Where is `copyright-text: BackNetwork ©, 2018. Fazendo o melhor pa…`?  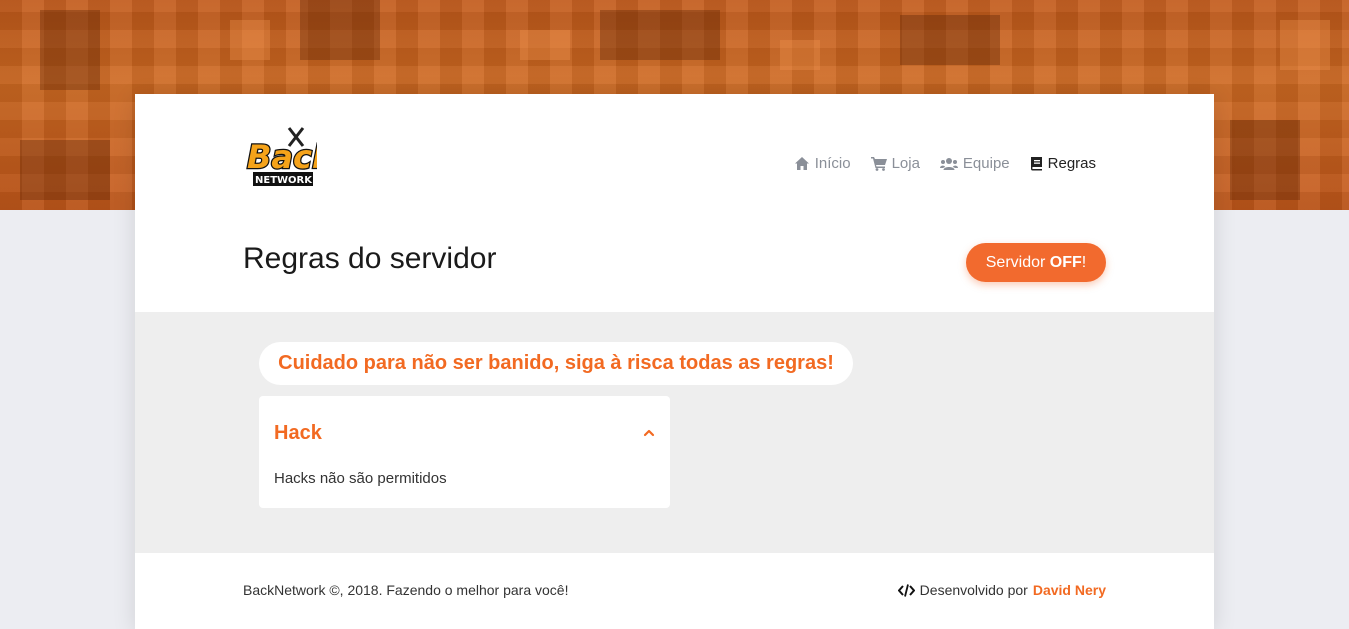
copyright-text: BackNetwork ©, 2018. Fazendo o melhor pa… is located at coordinates (406, 590).